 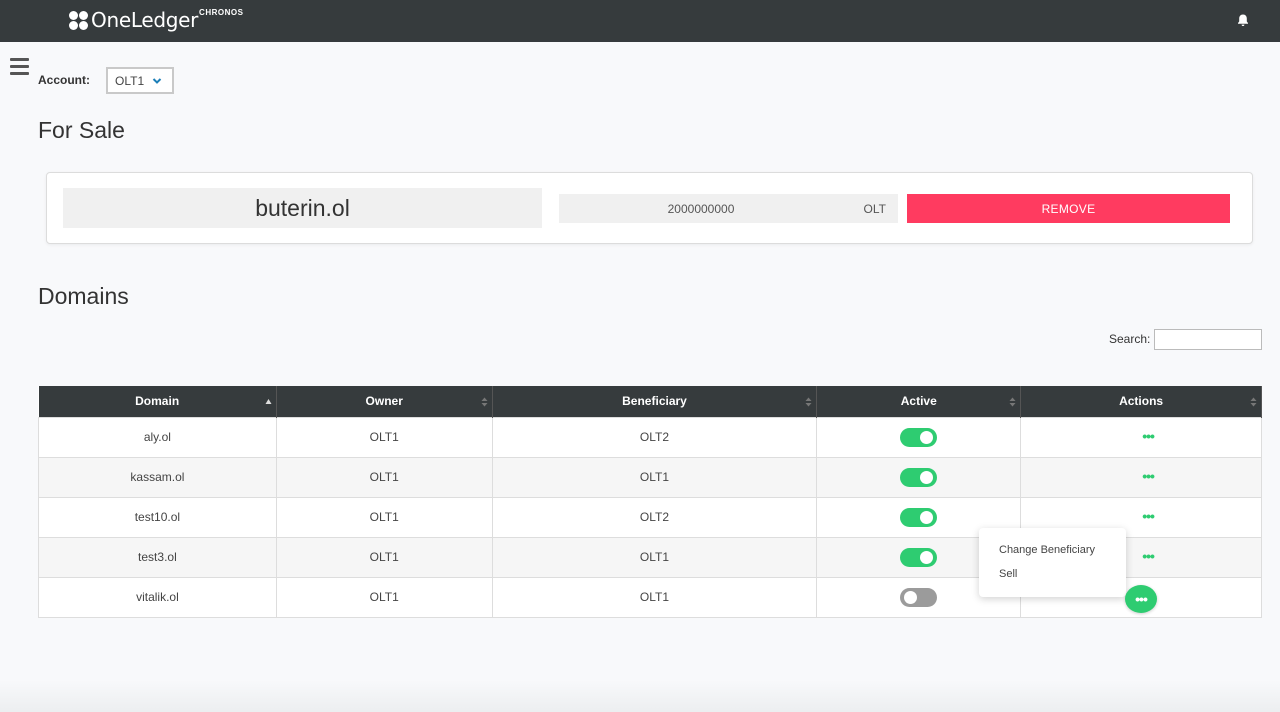 I want to click on domain-cell: test10.ol, so click(x=157, y=517).